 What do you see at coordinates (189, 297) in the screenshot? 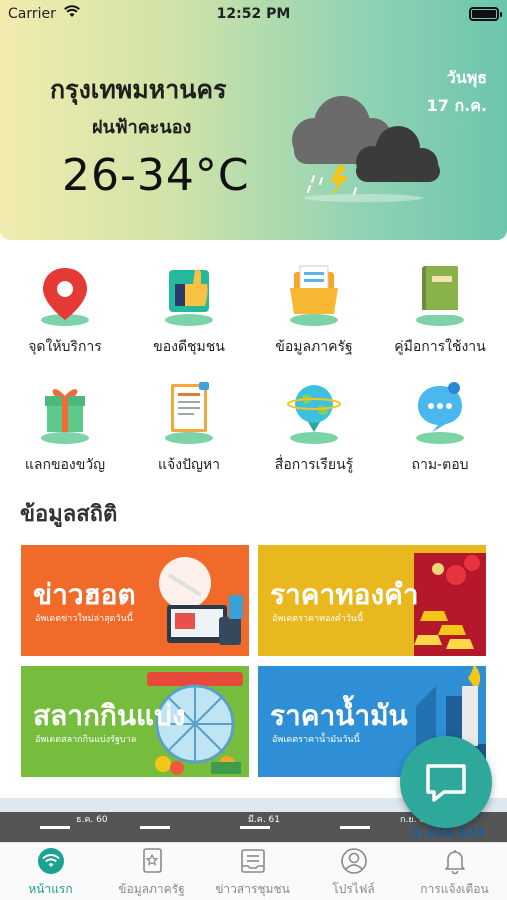
I see `thumbs-up-icon` at bounding box center [189, 297].